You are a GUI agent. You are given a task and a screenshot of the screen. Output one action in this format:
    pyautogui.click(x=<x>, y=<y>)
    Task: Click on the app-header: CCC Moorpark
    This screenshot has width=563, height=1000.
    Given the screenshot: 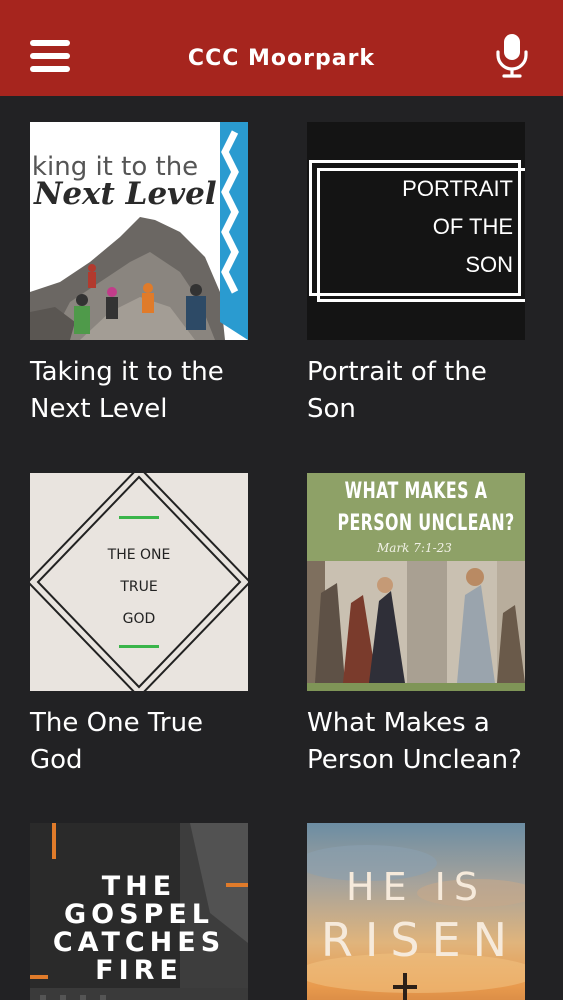 What is the action you would take?
    pyautogui.click(x=281, y=48)
    